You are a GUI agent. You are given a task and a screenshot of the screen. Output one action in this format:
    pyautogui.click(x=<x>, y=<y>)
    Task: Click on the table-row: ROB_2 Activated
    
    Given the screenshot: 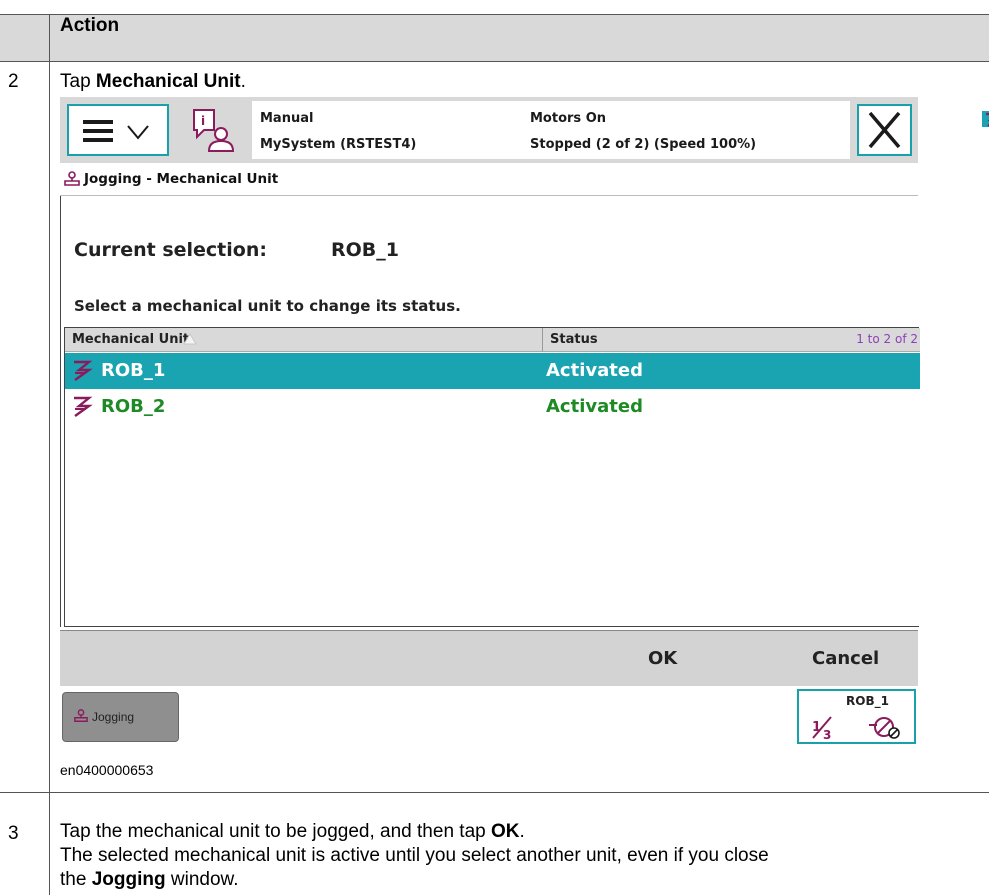 What is the action you would take?
    pyautogui.click(x=492, y=407)
    